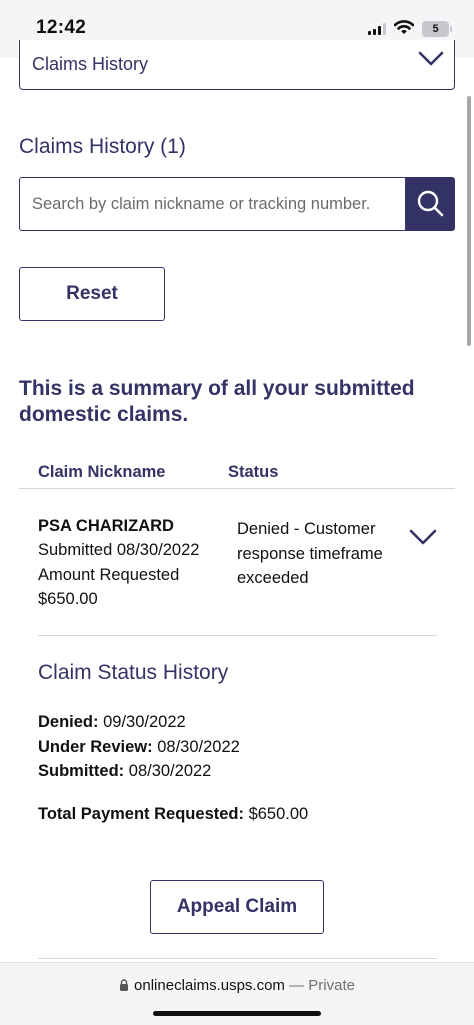 Image resolution: width=474 pixels, height=1025 pixels. I want to click on claim-amount-label: Amount Requested, so click(109, 575).